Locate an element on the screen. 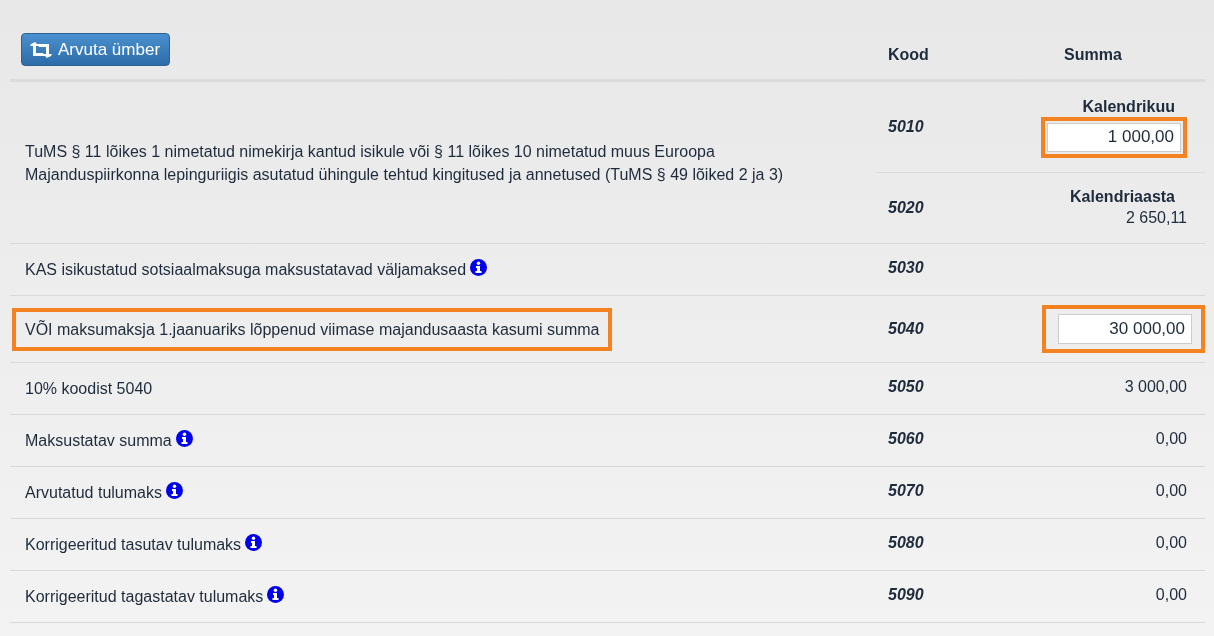  row-label: Arvutatud tulumaks is located at coordinates (104, 492).